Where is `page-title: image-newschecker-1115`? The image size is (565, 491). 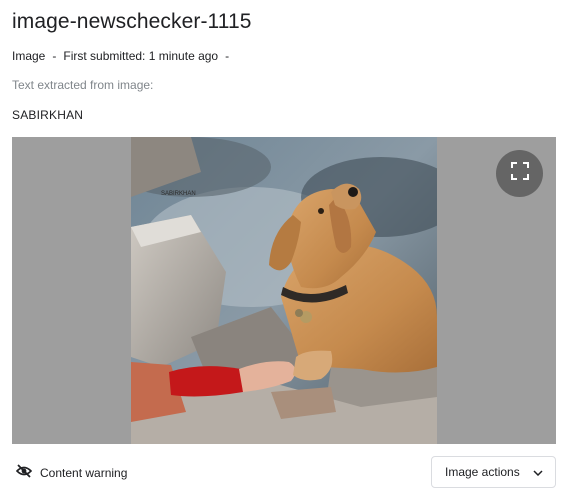 page-title: image-newschecker-1115 is located at coordinates (132, 21).